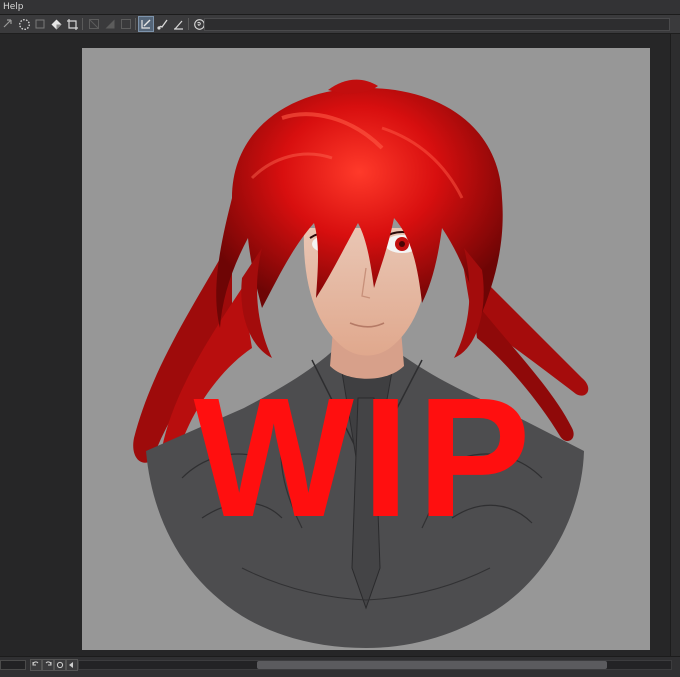 The image size is (680, 677). Describe the element at coordinates (8, 24) in the screenshot. I see `arrow-icon` at that location.